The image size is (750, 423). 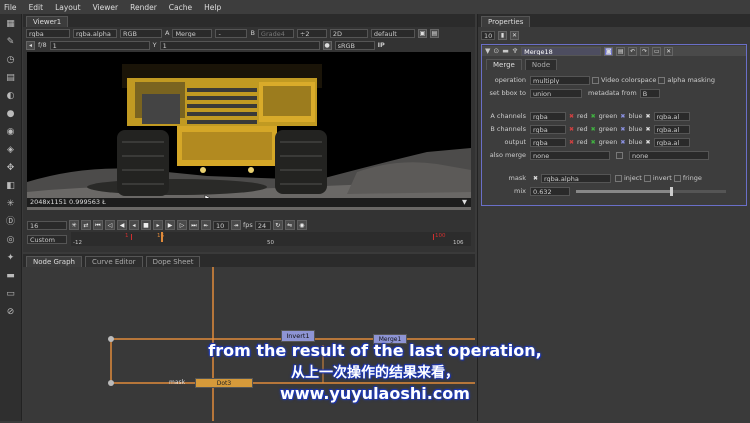 What do you see at coordinates (561, 51) in the screenshot?
I see `node-name-field: Merge18` at bounding box center [561, 51].